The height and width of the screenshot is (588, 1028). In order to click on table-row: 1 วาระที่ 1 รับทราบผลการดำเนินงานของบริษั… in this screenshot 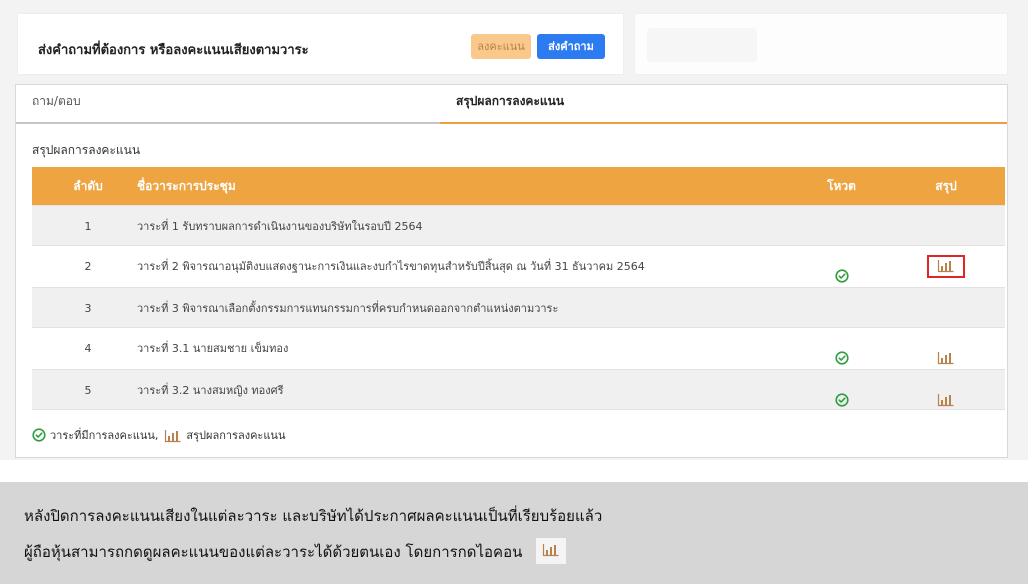, I will do `click(518, 225)`.